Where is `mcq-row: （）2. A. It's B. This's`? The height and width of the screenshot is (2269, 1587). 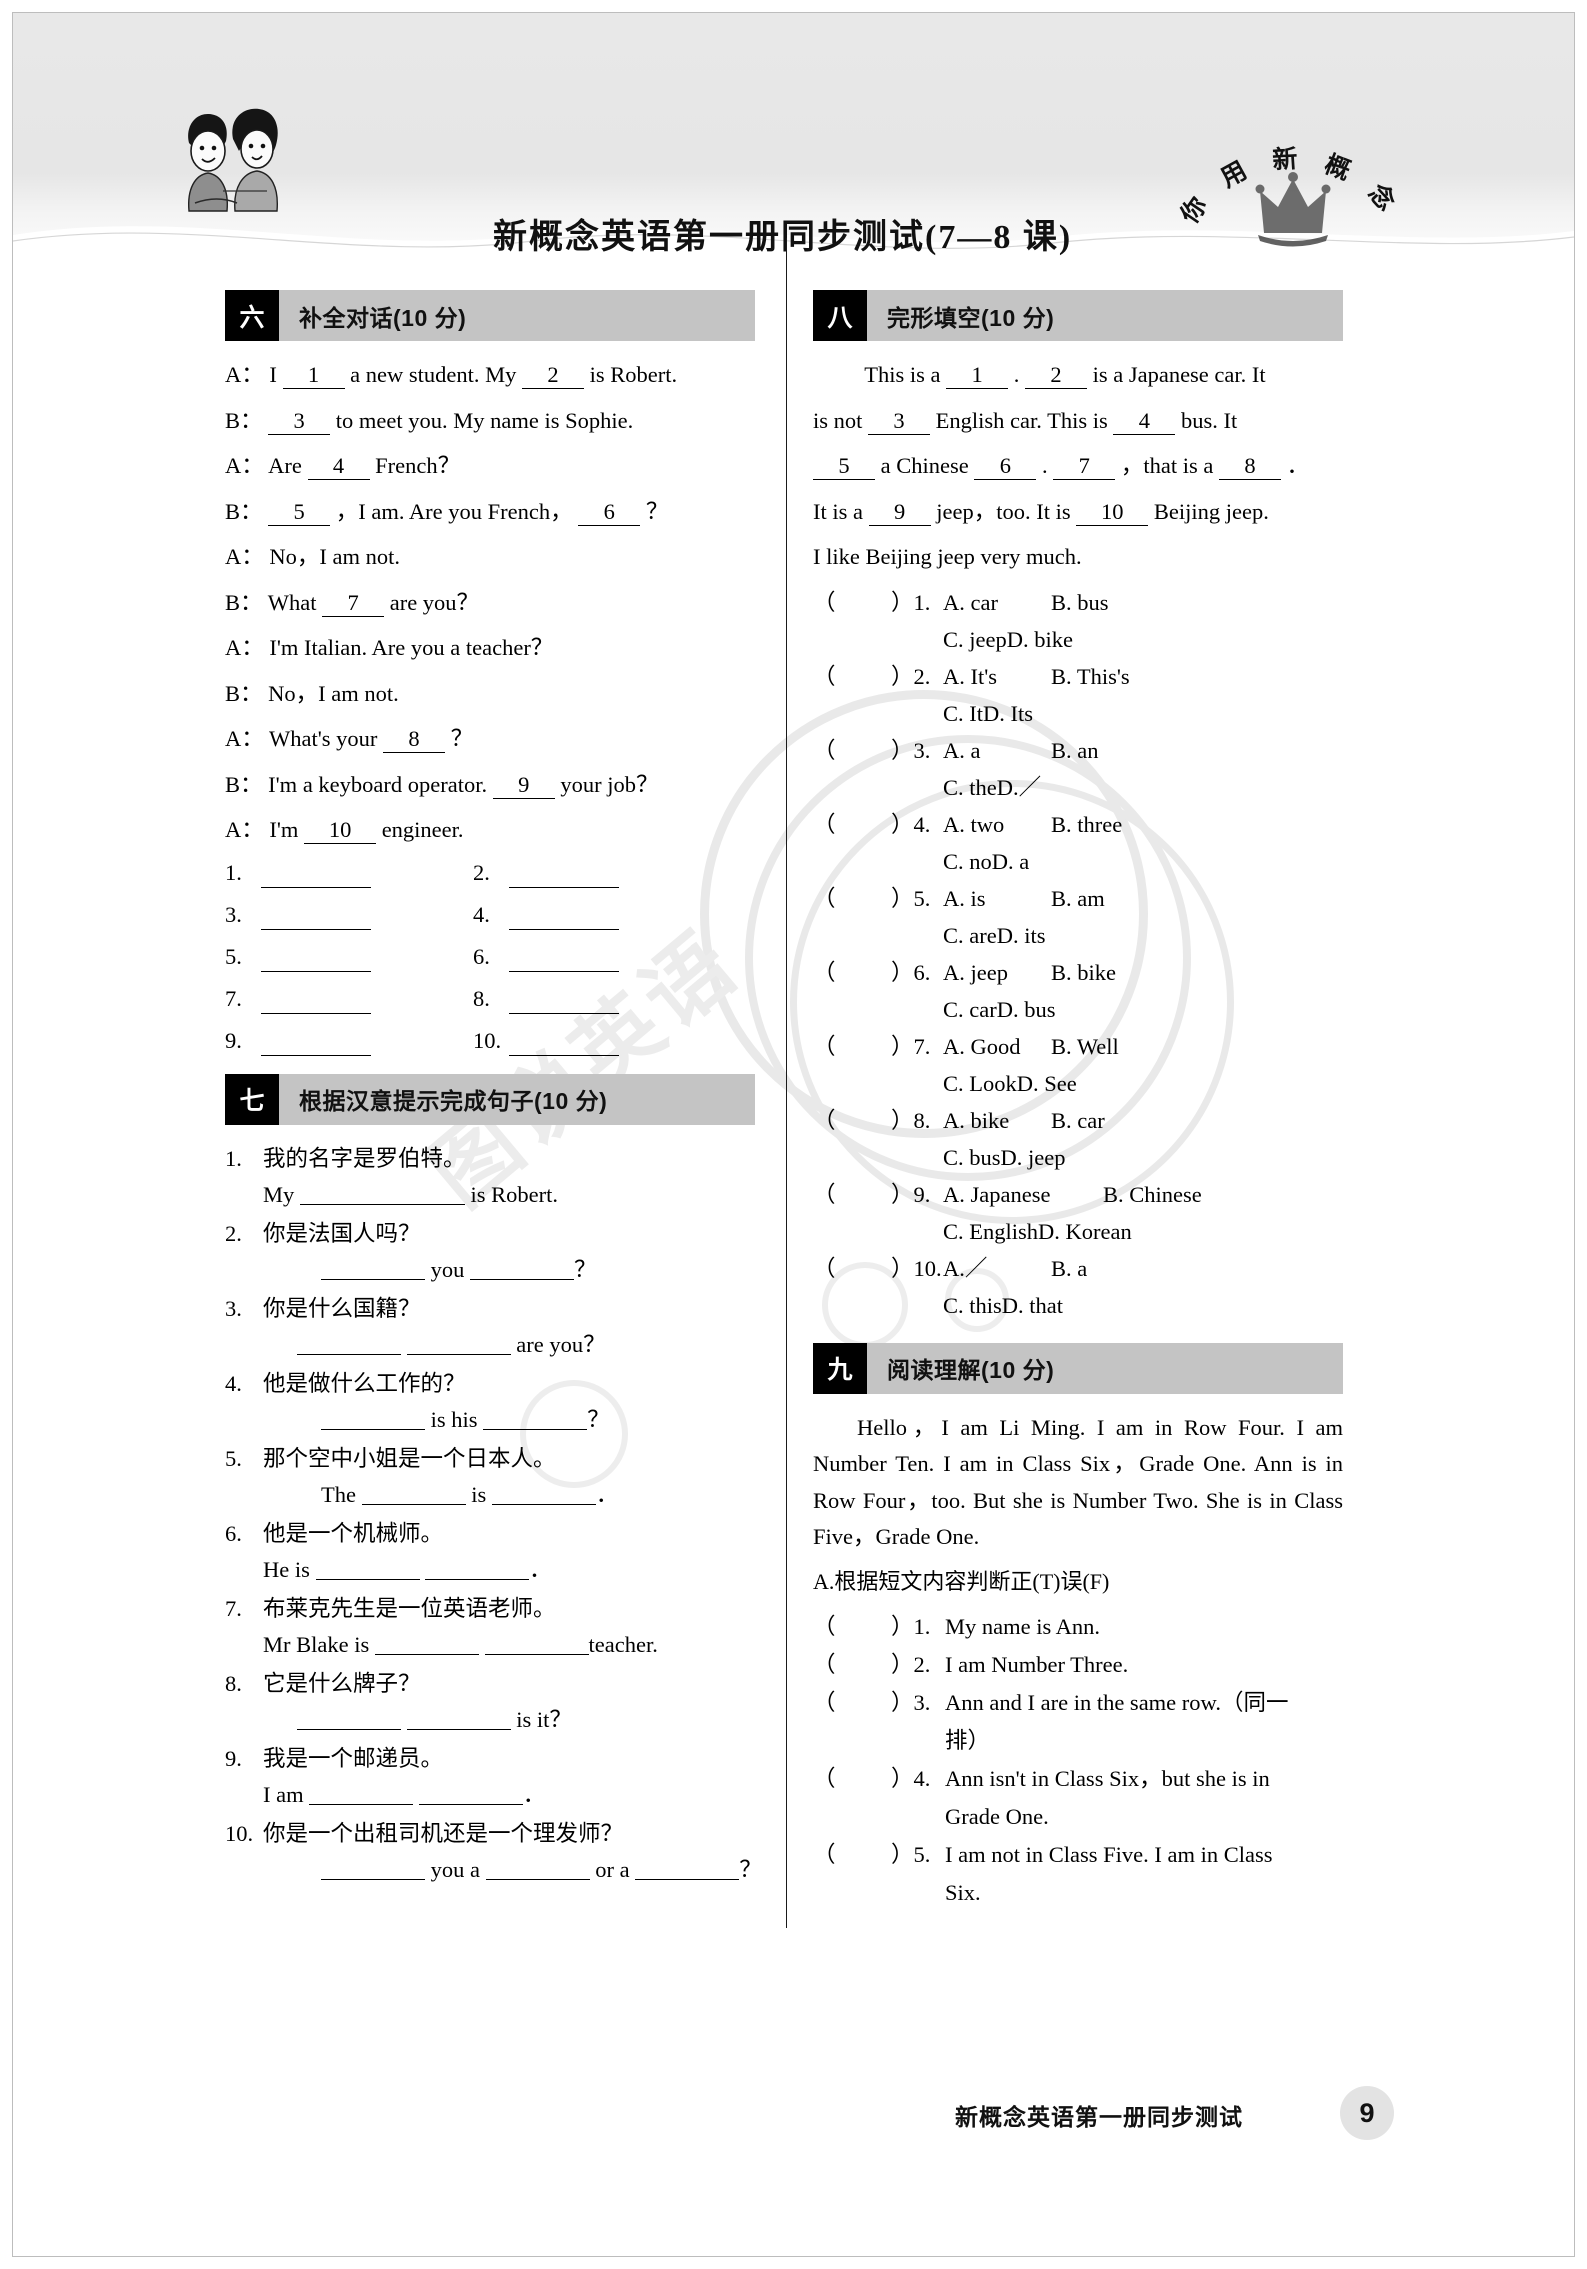 mcq-row: （）2. A. It's B. This's is located at coordinates (1078, 676).